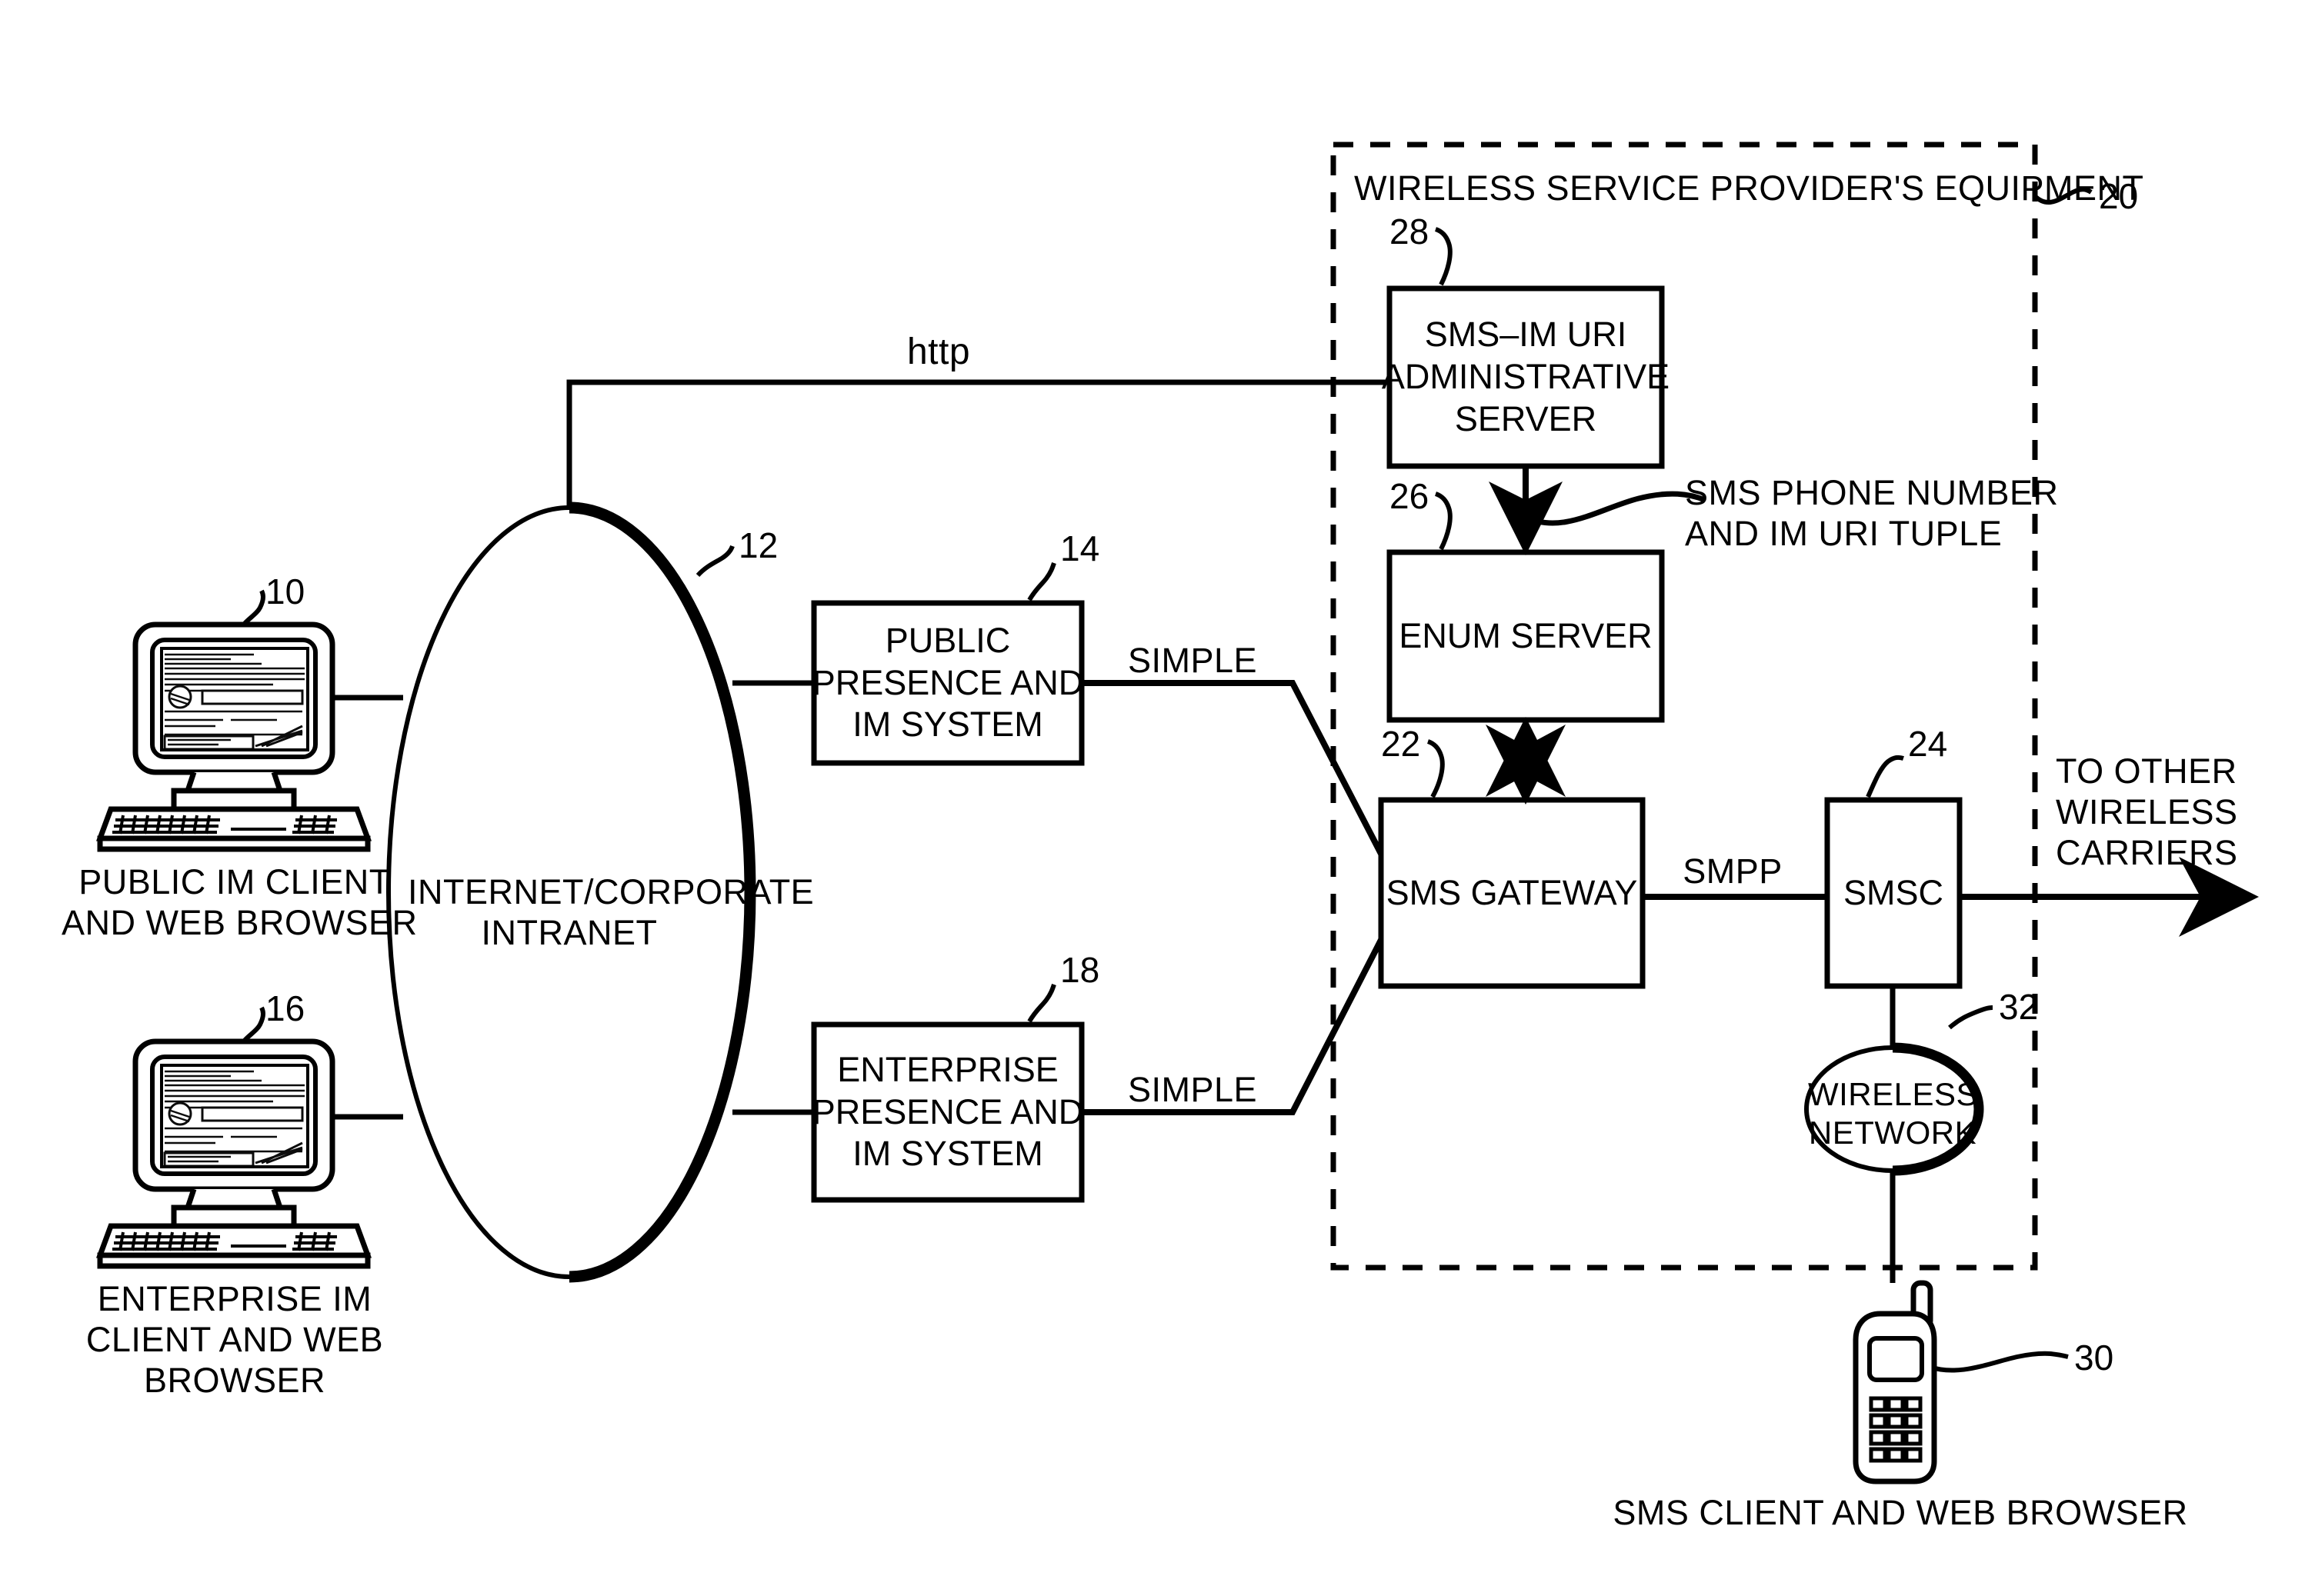  What do you see at coordinates (2019, 1007) in the screenshot?
I see `ref-32: 32` at bounding box center [2019, 1007].